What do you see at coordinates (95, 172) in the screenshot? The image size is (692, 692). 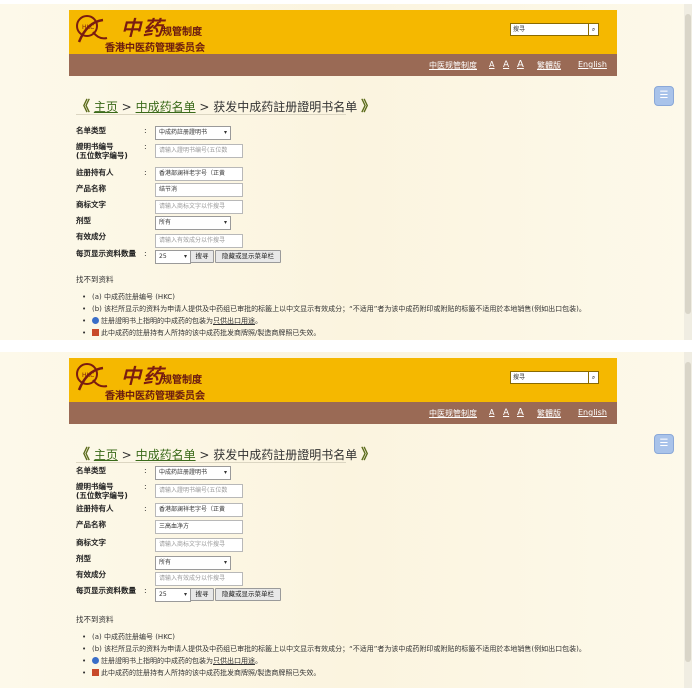 I see `label-holder: 註册持有人` at bounding box center [95, 172].